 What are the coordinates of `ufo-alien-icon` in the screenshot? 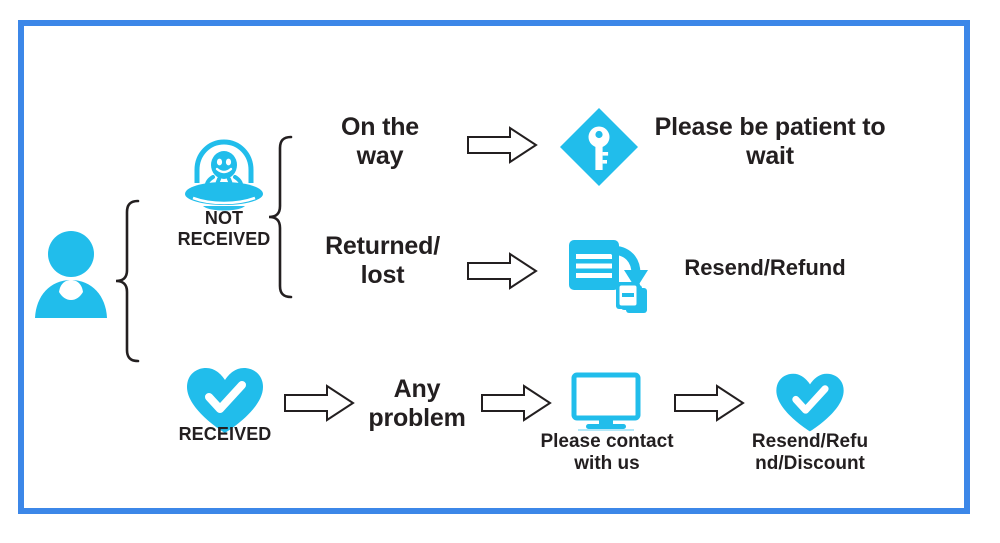 It's located at (224, 176).